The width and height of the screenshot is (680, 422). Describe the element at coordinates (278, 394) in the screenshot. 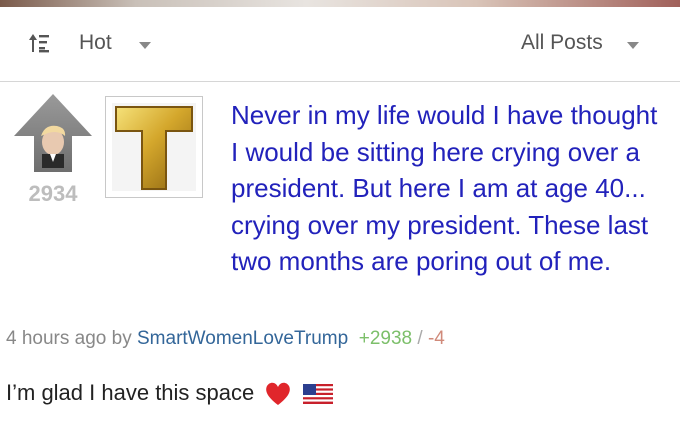

I see `red-heart-icon` at that location.